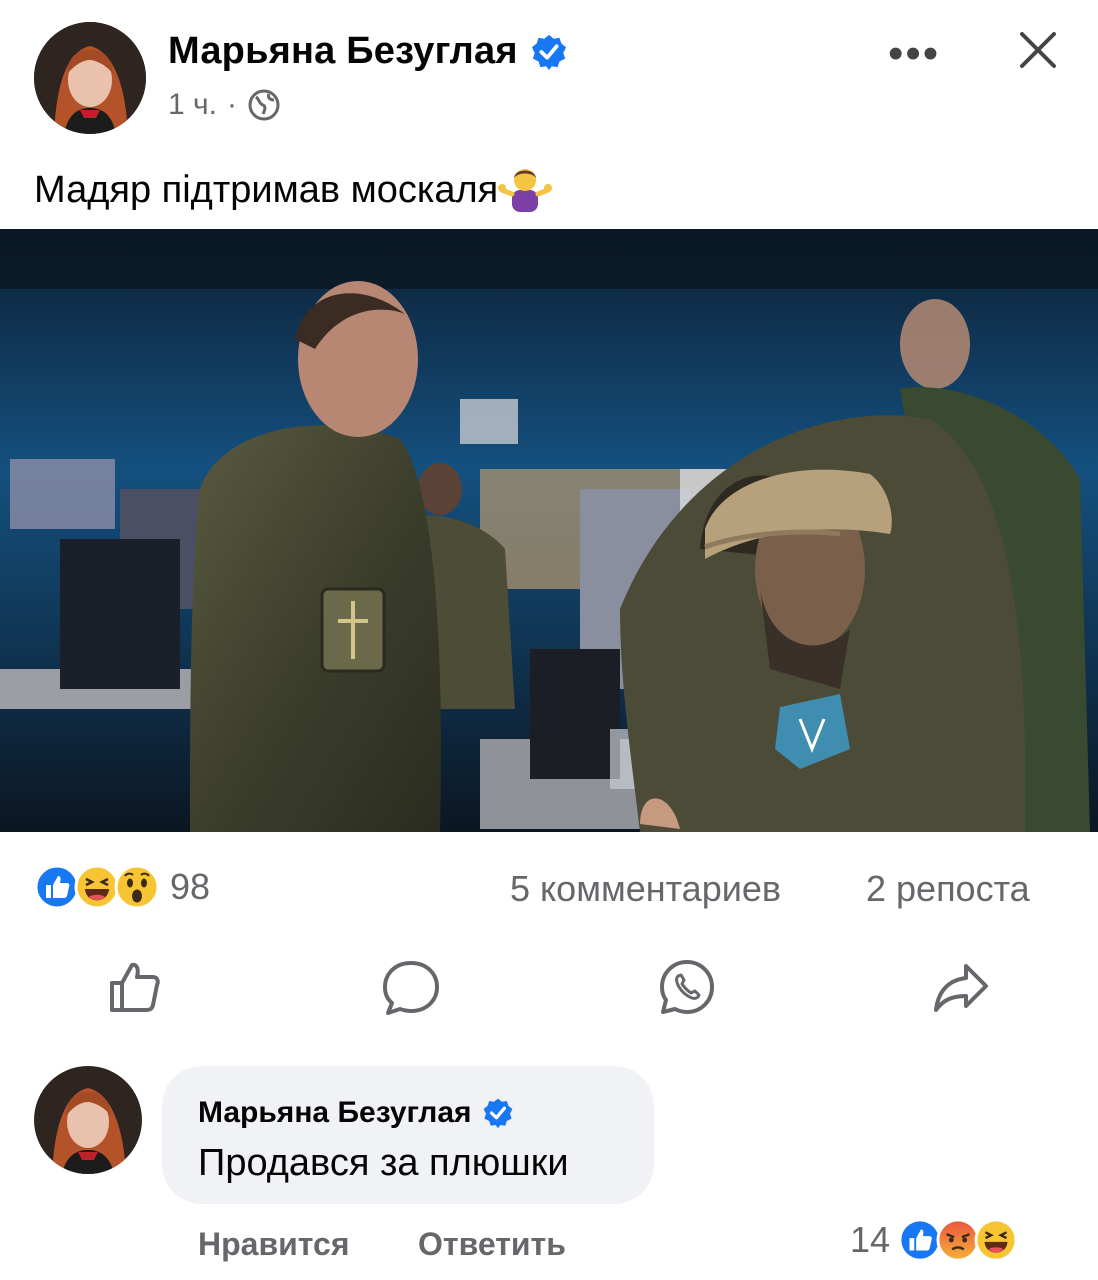 The image size is (1098, 1280). Describe the element at coordinates (961, 987) in the screenshot. I see `share-action-icon` at that location.